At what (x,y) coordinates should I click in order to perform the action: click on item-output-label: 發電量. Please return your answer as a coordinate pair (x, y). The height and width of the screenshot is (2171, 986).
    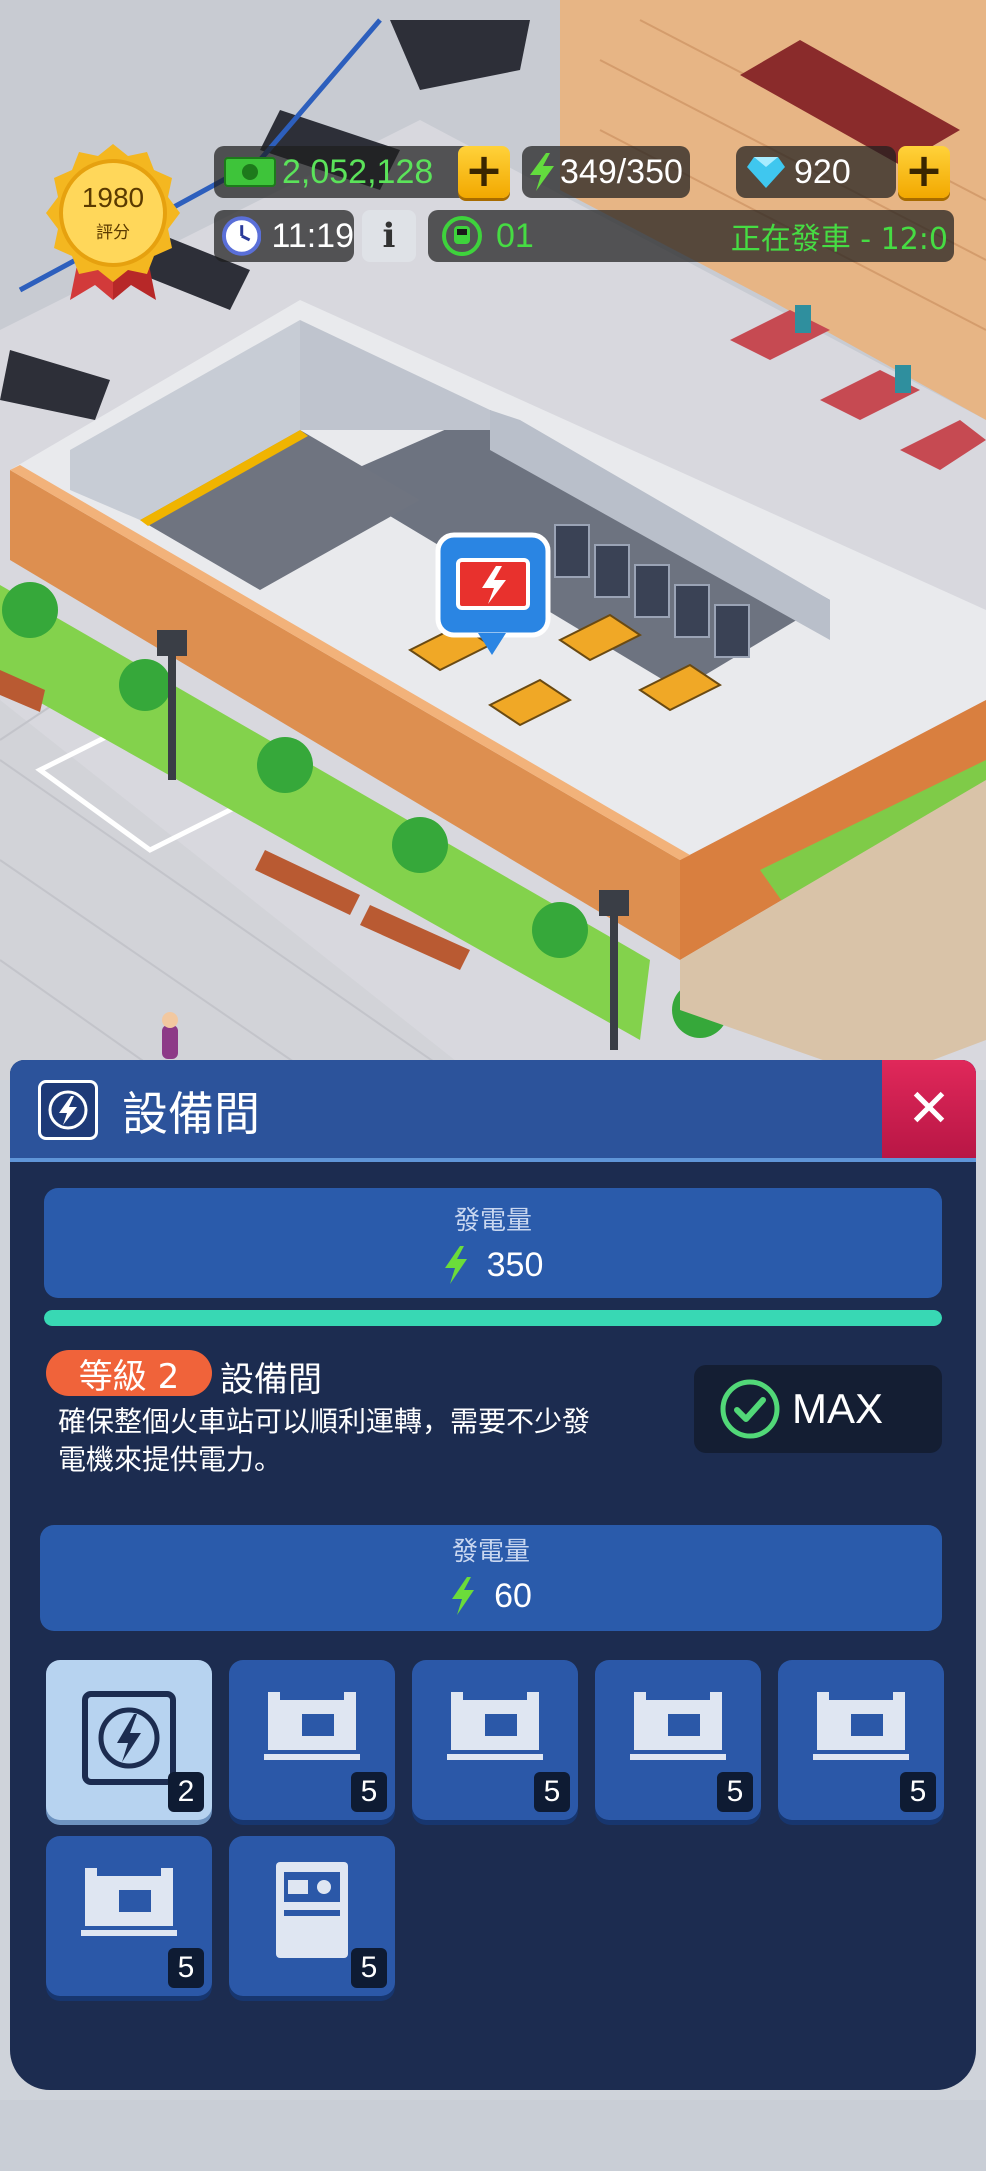
    Looking at the image, I should click on (490, 1552).